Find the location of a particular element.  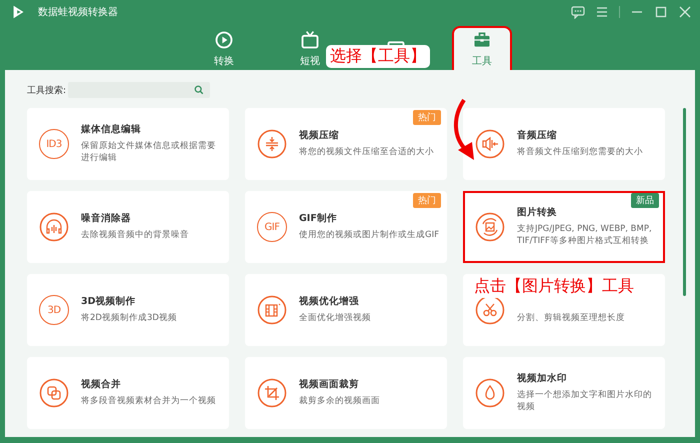

tool-description: 分割、剪辑视频至理想长度 is located at coordinates (571, 319).